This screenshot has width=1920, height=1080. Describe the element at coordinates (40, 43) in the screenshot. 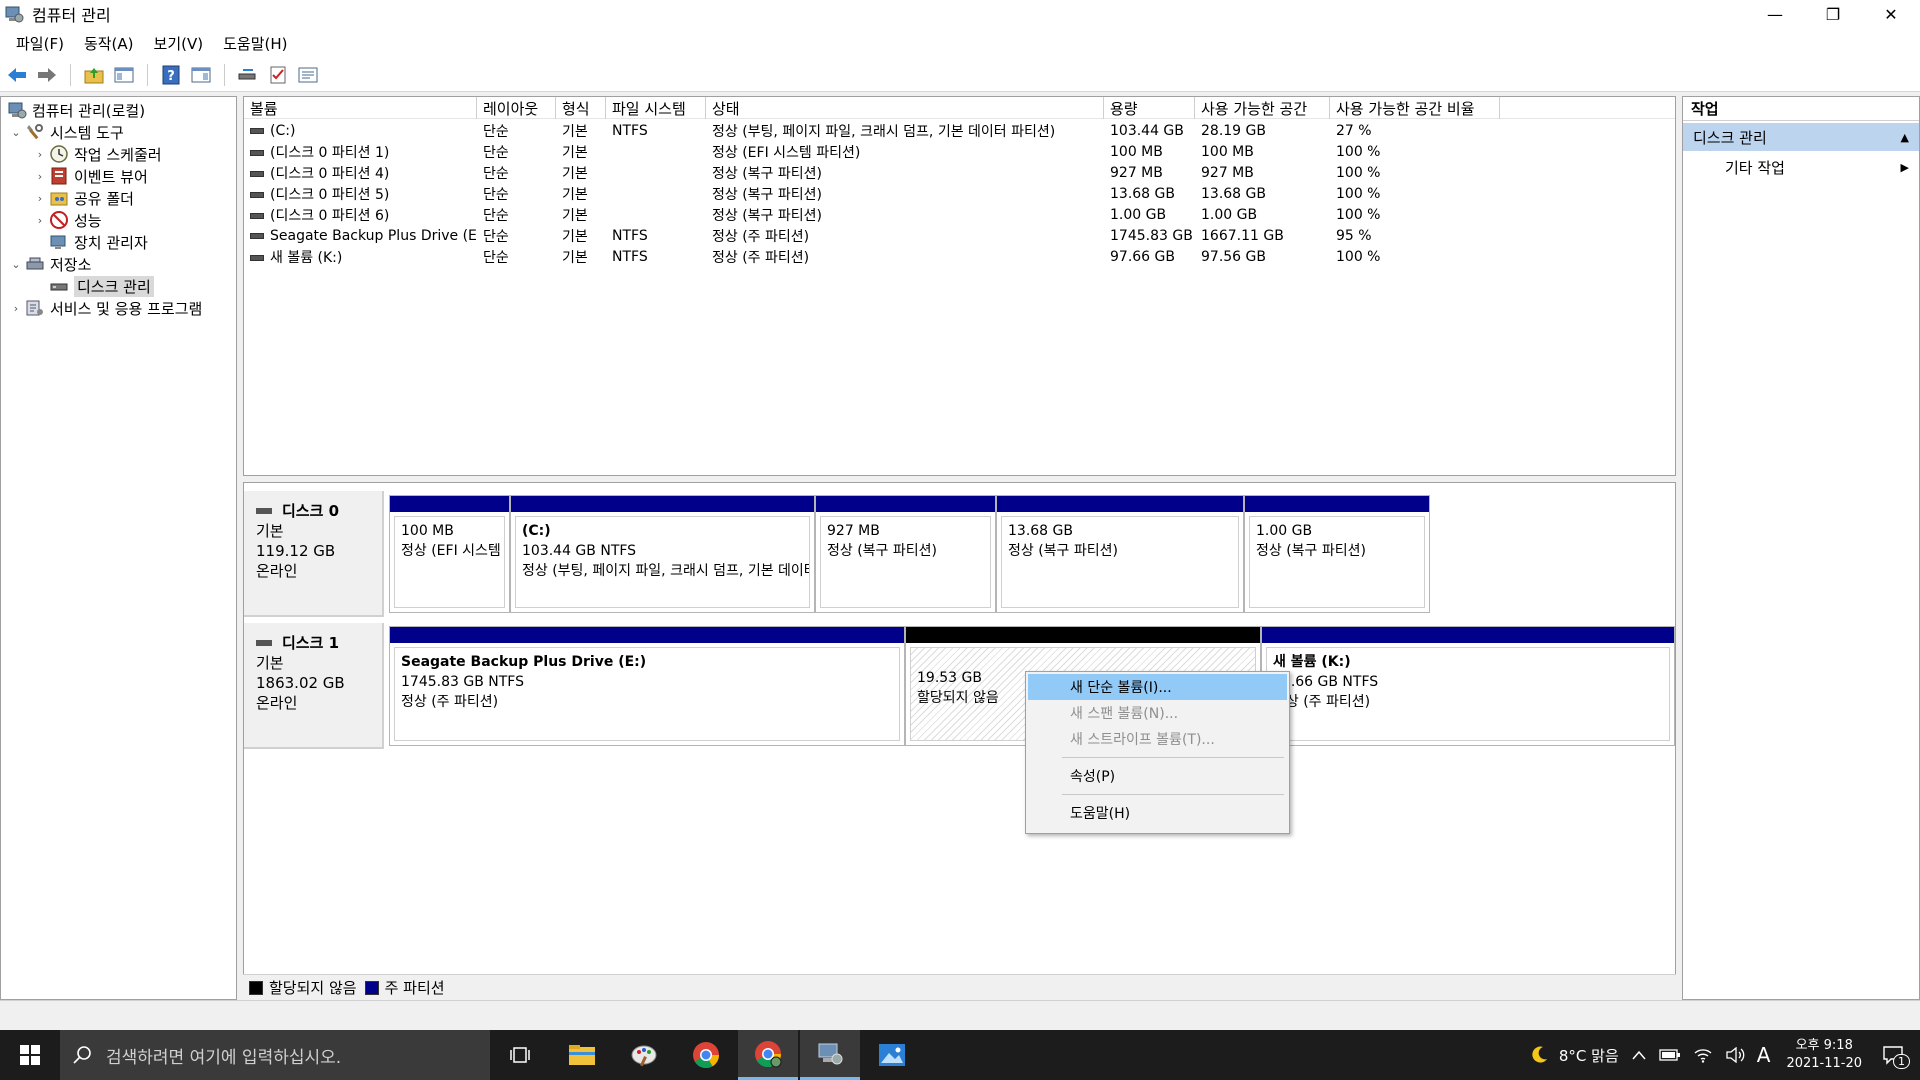

I see `menu-file: 파일(F)` at that location.